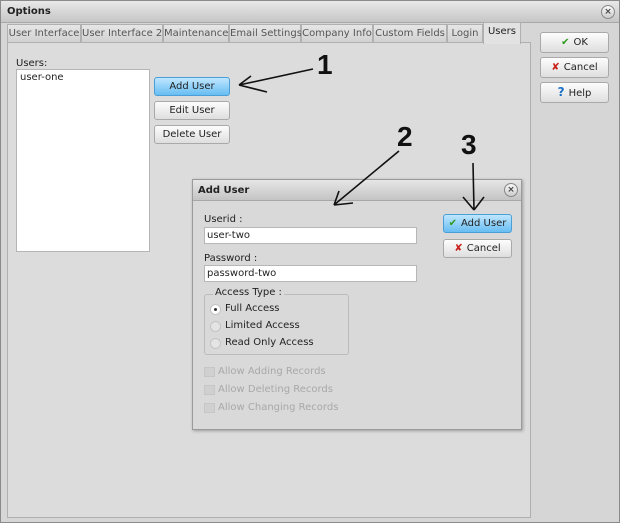 Image resolution: width=620 pixels, height=524 pixels. What do you see at coordinates (405, 136) in the screenshot?
I see `annotation-2: 2` at bounding box center [405, 136].